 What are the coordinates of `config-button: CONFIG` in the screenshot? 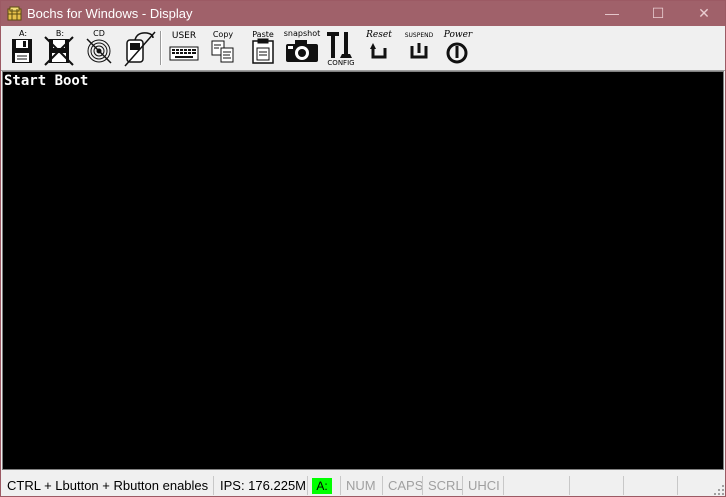 It's located at (341, 48).